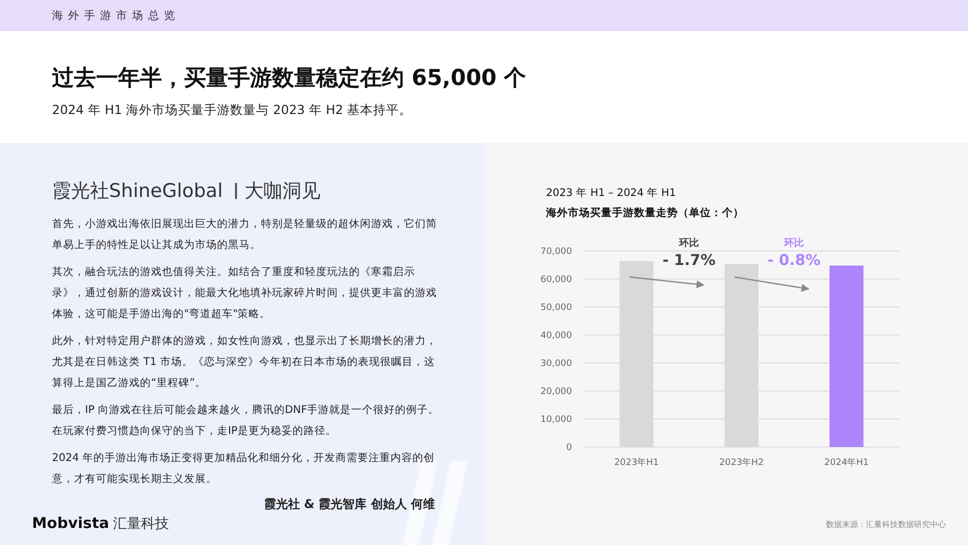  What do you see at coordinates (611, 193) in the screenshot?
I see `chart-title: 2023 年 H1 – 2024 年 H1` at bounding box center [611, 193].